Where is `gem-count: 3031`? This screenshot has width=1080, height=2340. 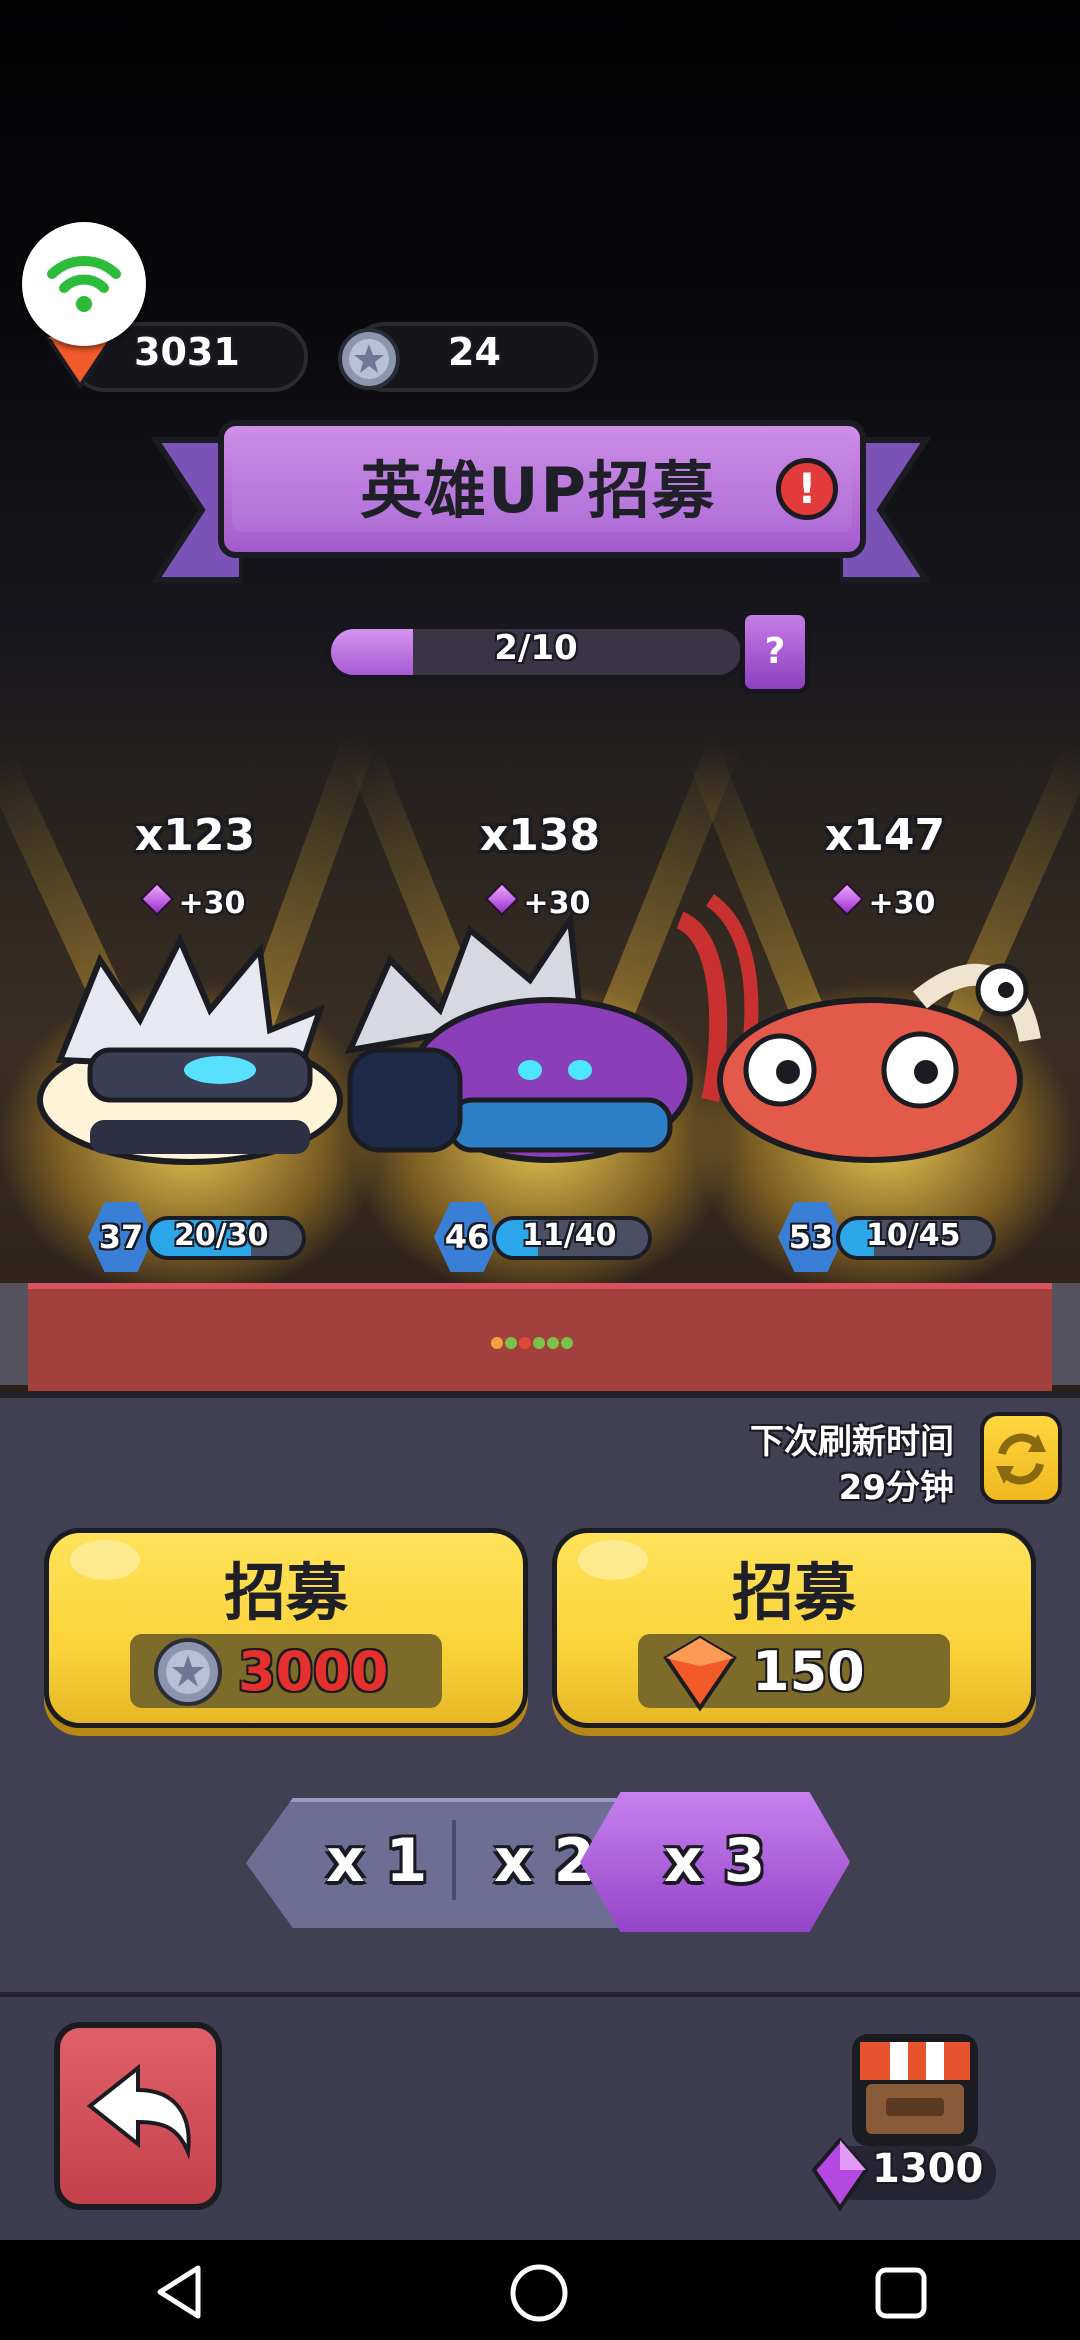
gem-count: 3031 is located at coordinates (187, 352).